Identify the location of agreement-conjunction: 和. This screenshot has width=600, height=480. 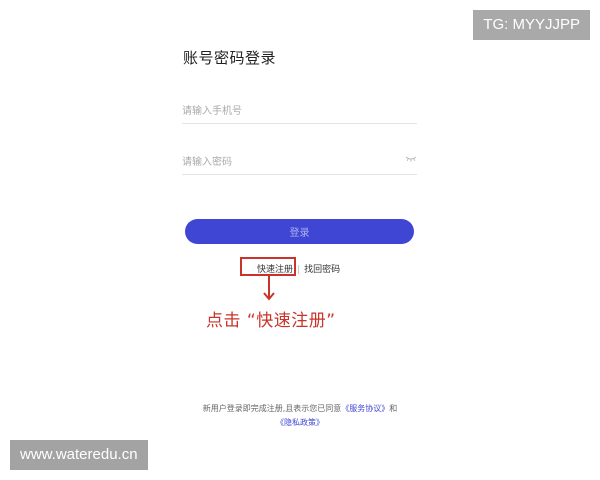
(393, 408).